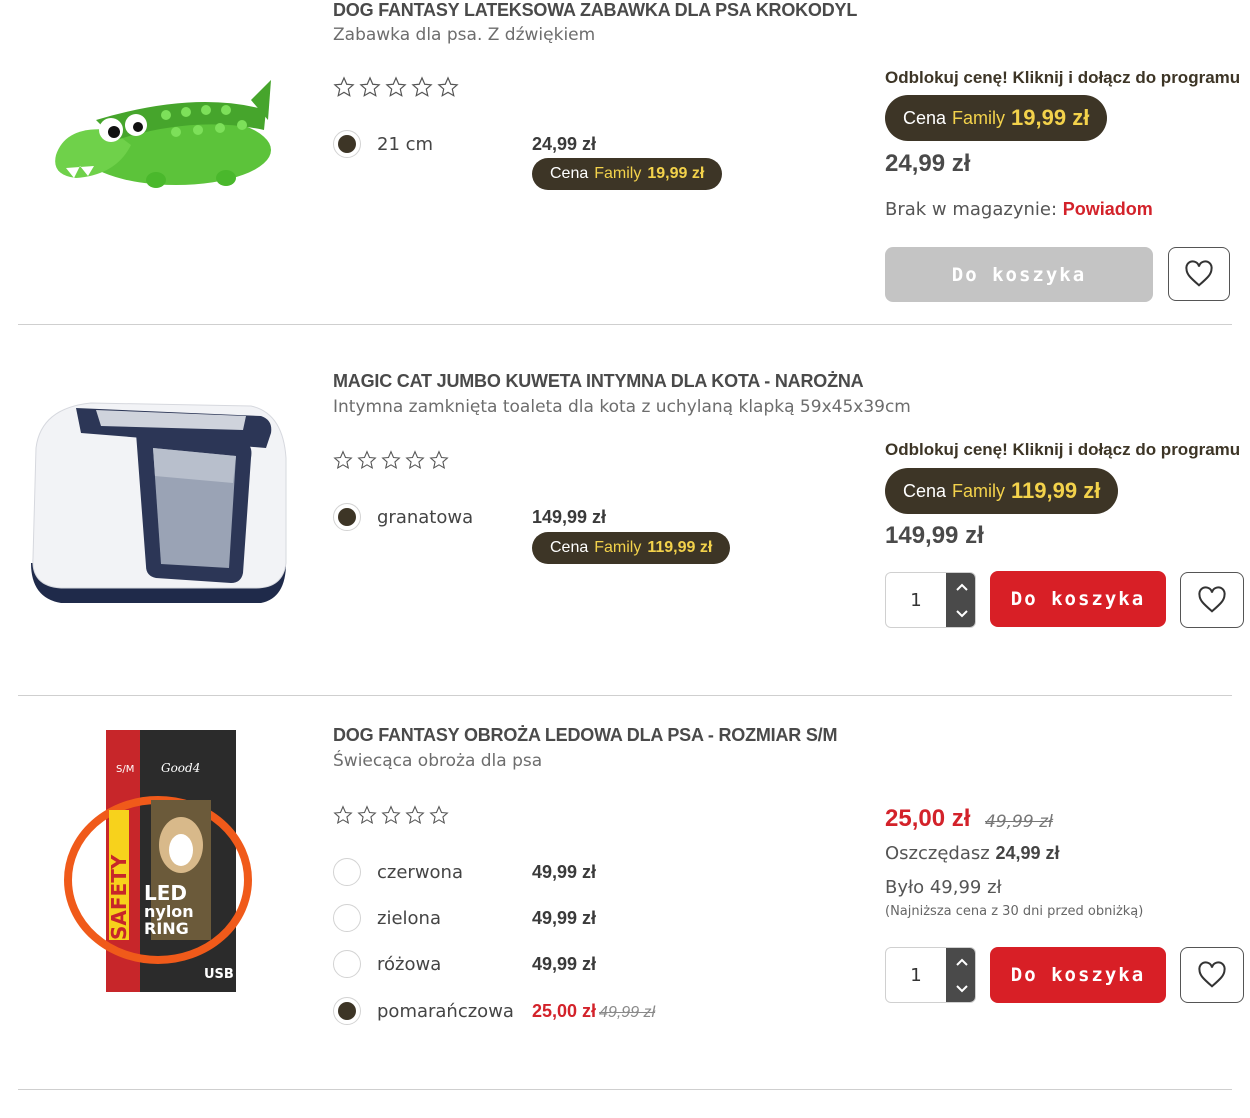  What do you see at coordinates (159, 502) in the screenshot?
I see `cat-litter-box-image` at bounding box center [159, 502].